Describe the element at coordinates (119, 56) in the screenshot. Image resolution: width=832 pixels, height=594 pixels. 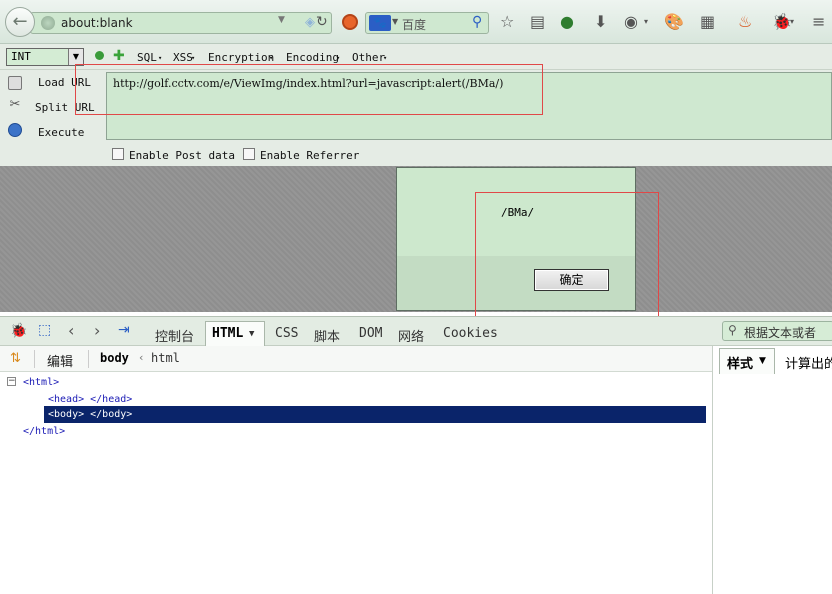
I see `increase-button: ✚` at that location.